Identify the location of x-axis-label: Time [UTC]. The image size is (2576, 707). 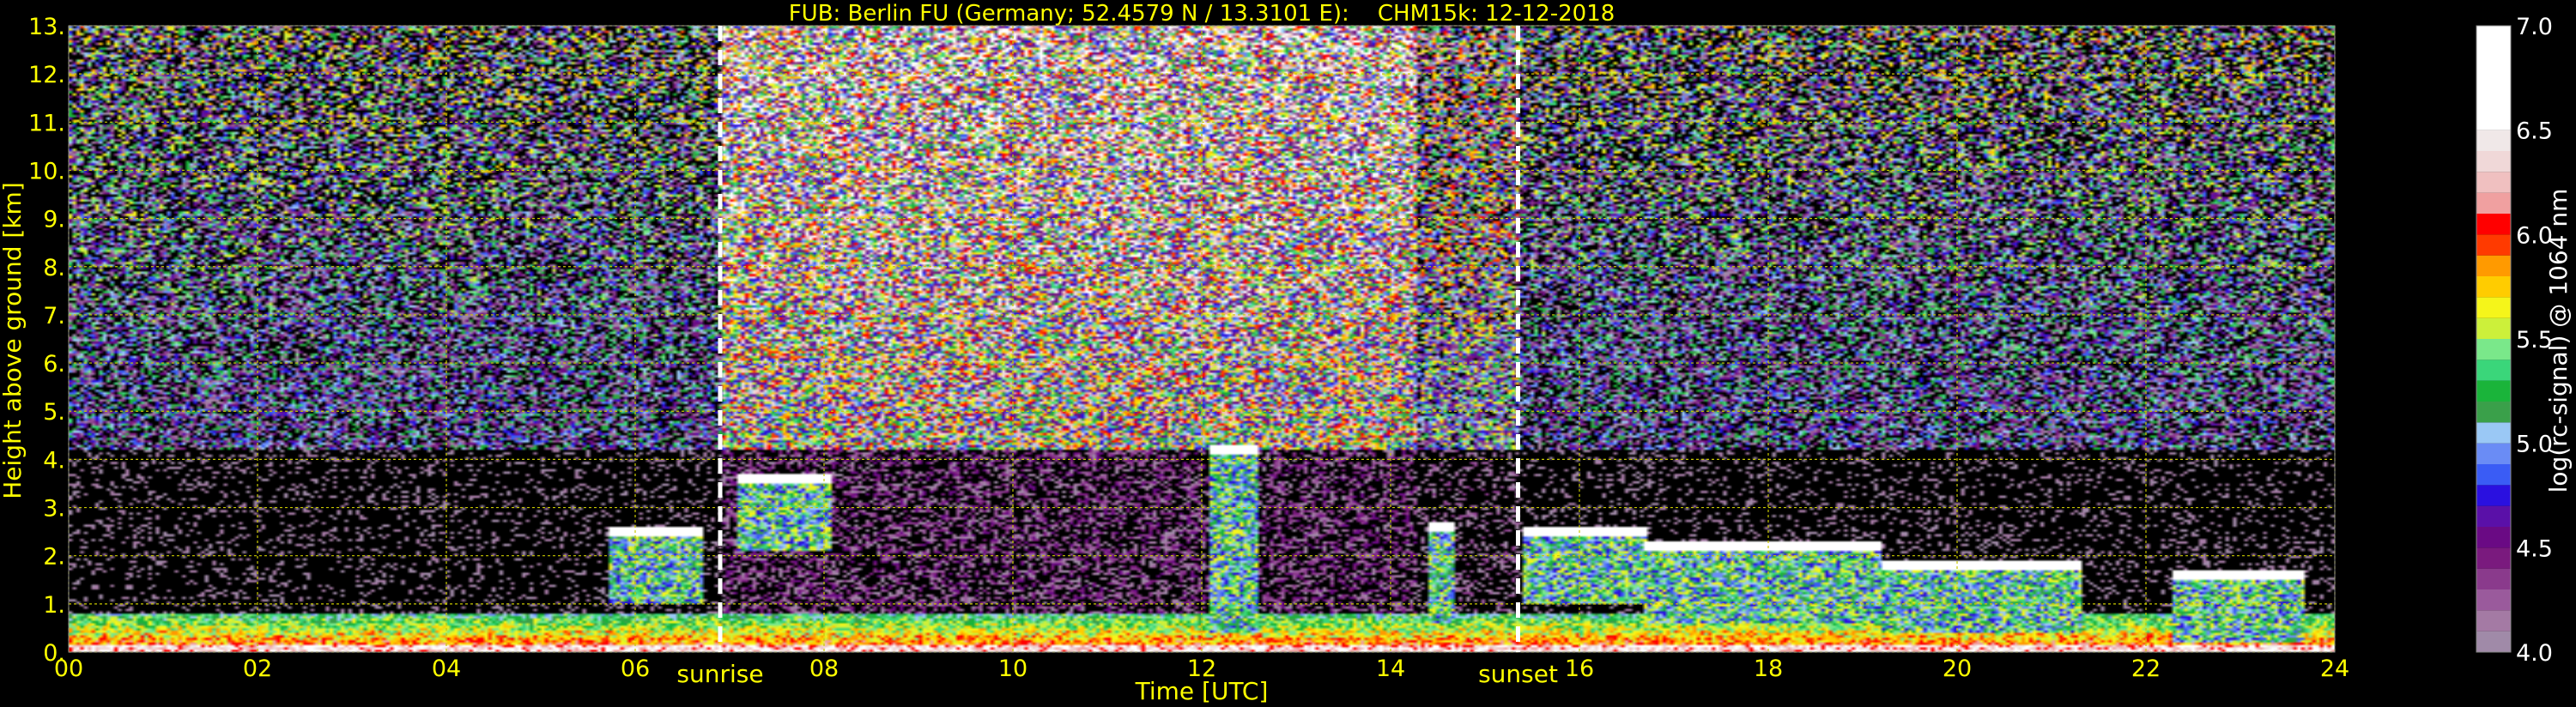
(1202, 691).